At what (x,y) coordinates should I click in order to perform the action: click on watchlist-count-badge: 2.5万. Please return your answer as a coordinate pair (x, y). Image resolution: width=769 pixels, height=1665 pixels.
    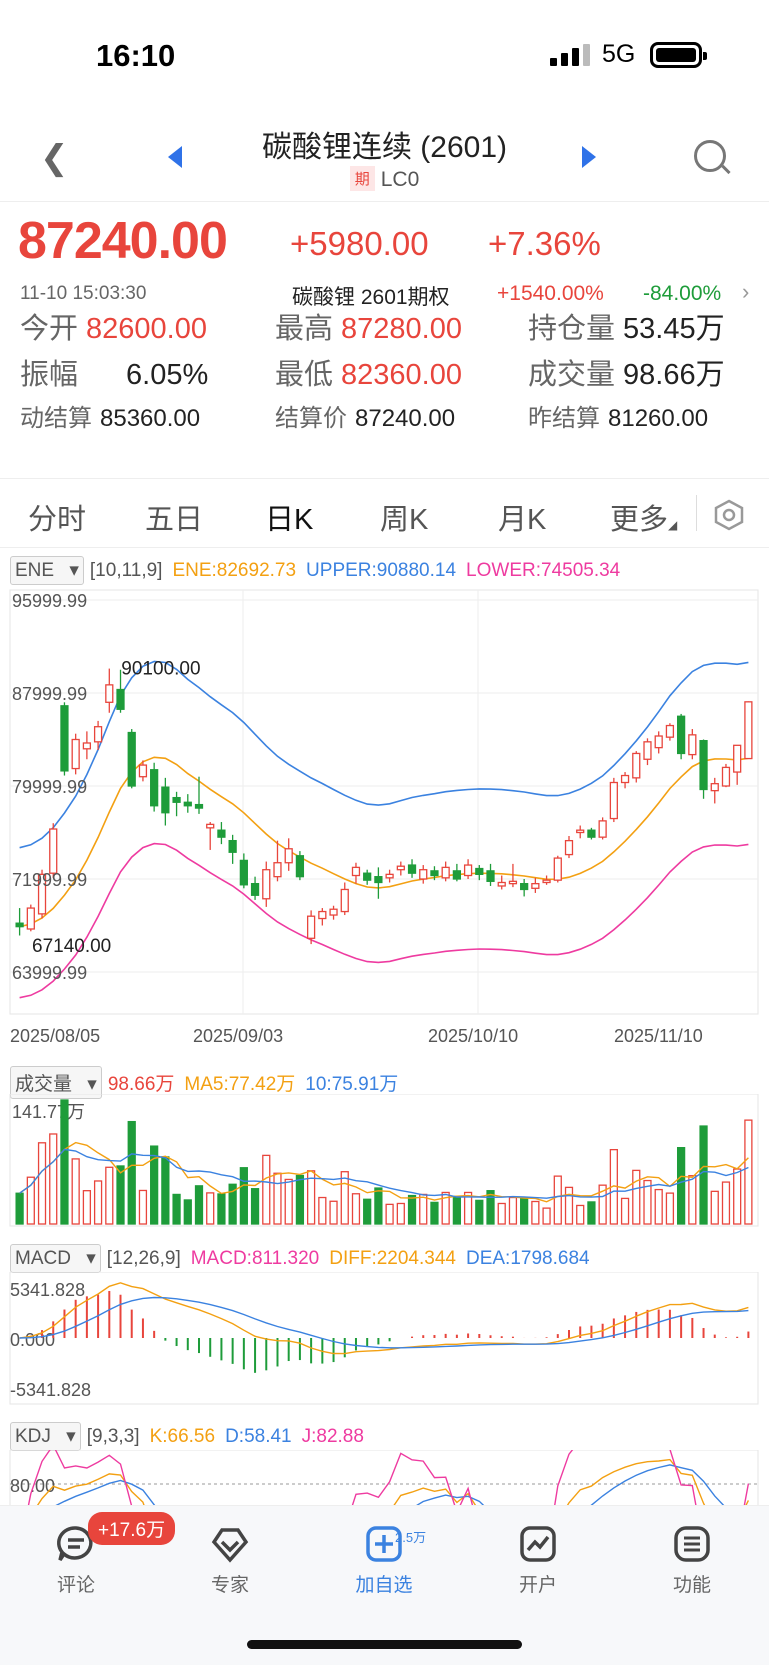
    Looking at the image, I should click on (411, 1537).